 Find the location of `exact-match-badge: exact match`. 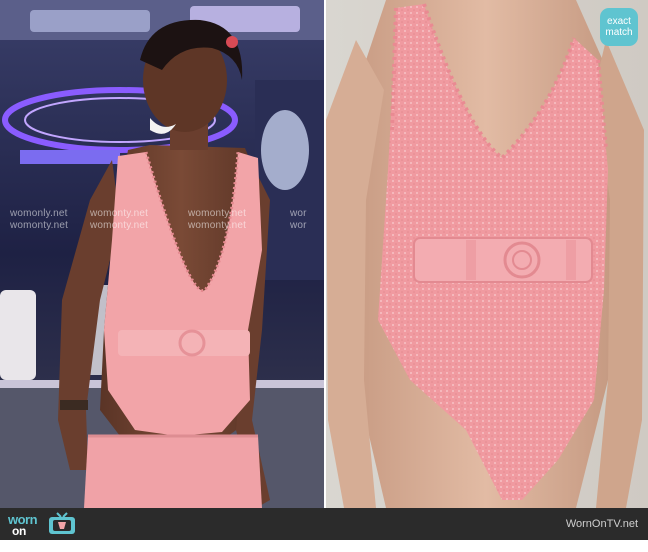

exact-match-badge: exact match is located at coordinates (619, 27).